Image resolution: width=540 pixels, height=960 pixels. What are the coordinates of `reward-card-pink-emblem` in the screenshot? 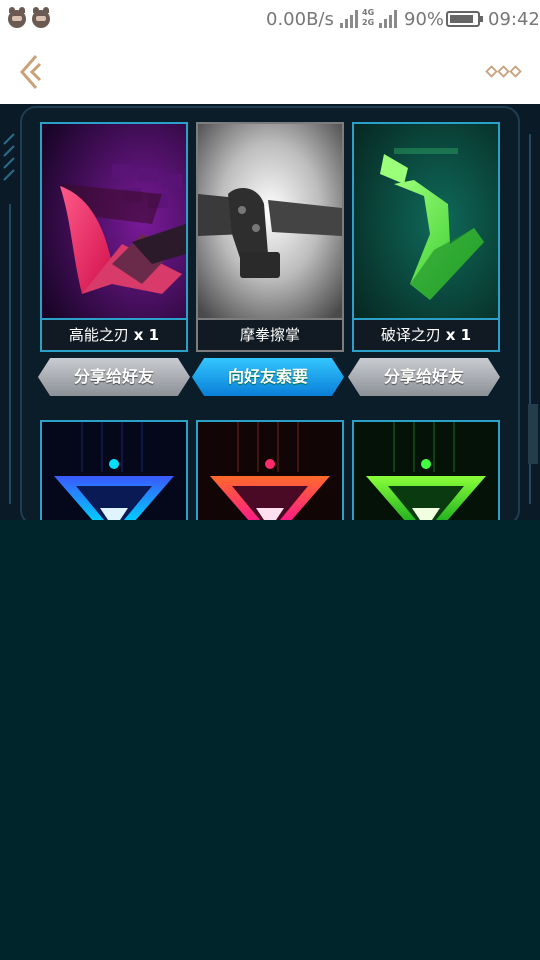 It's located at (270, 470).